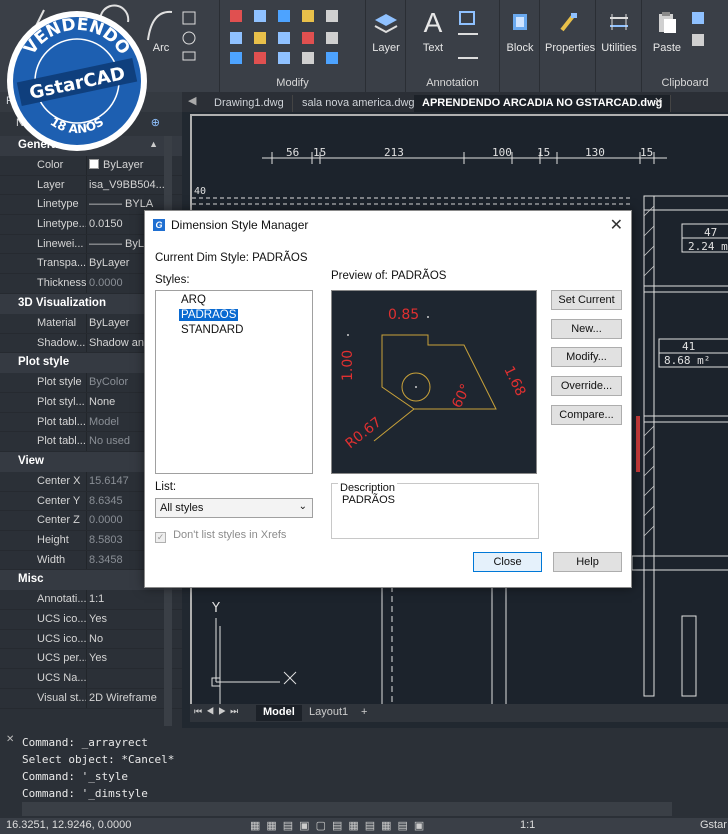 Image resolution: width=728 pixels, height=834 pixels. Describe the element at coordinates (586, 300) in the screenshot. I see `set-current-button: Set Current` at that location.